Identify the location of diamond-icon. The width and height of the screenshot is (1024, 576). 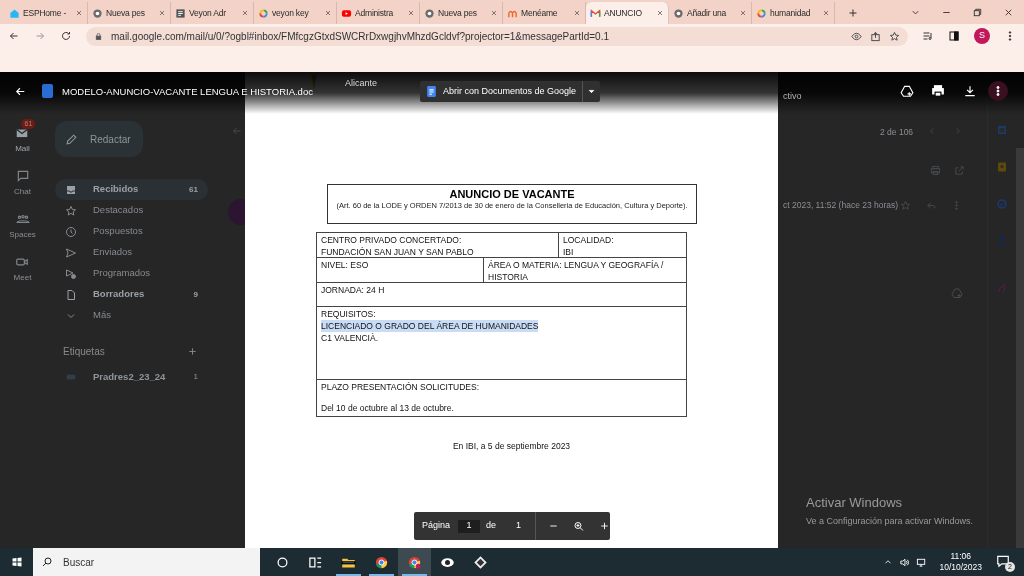
(480, 562).